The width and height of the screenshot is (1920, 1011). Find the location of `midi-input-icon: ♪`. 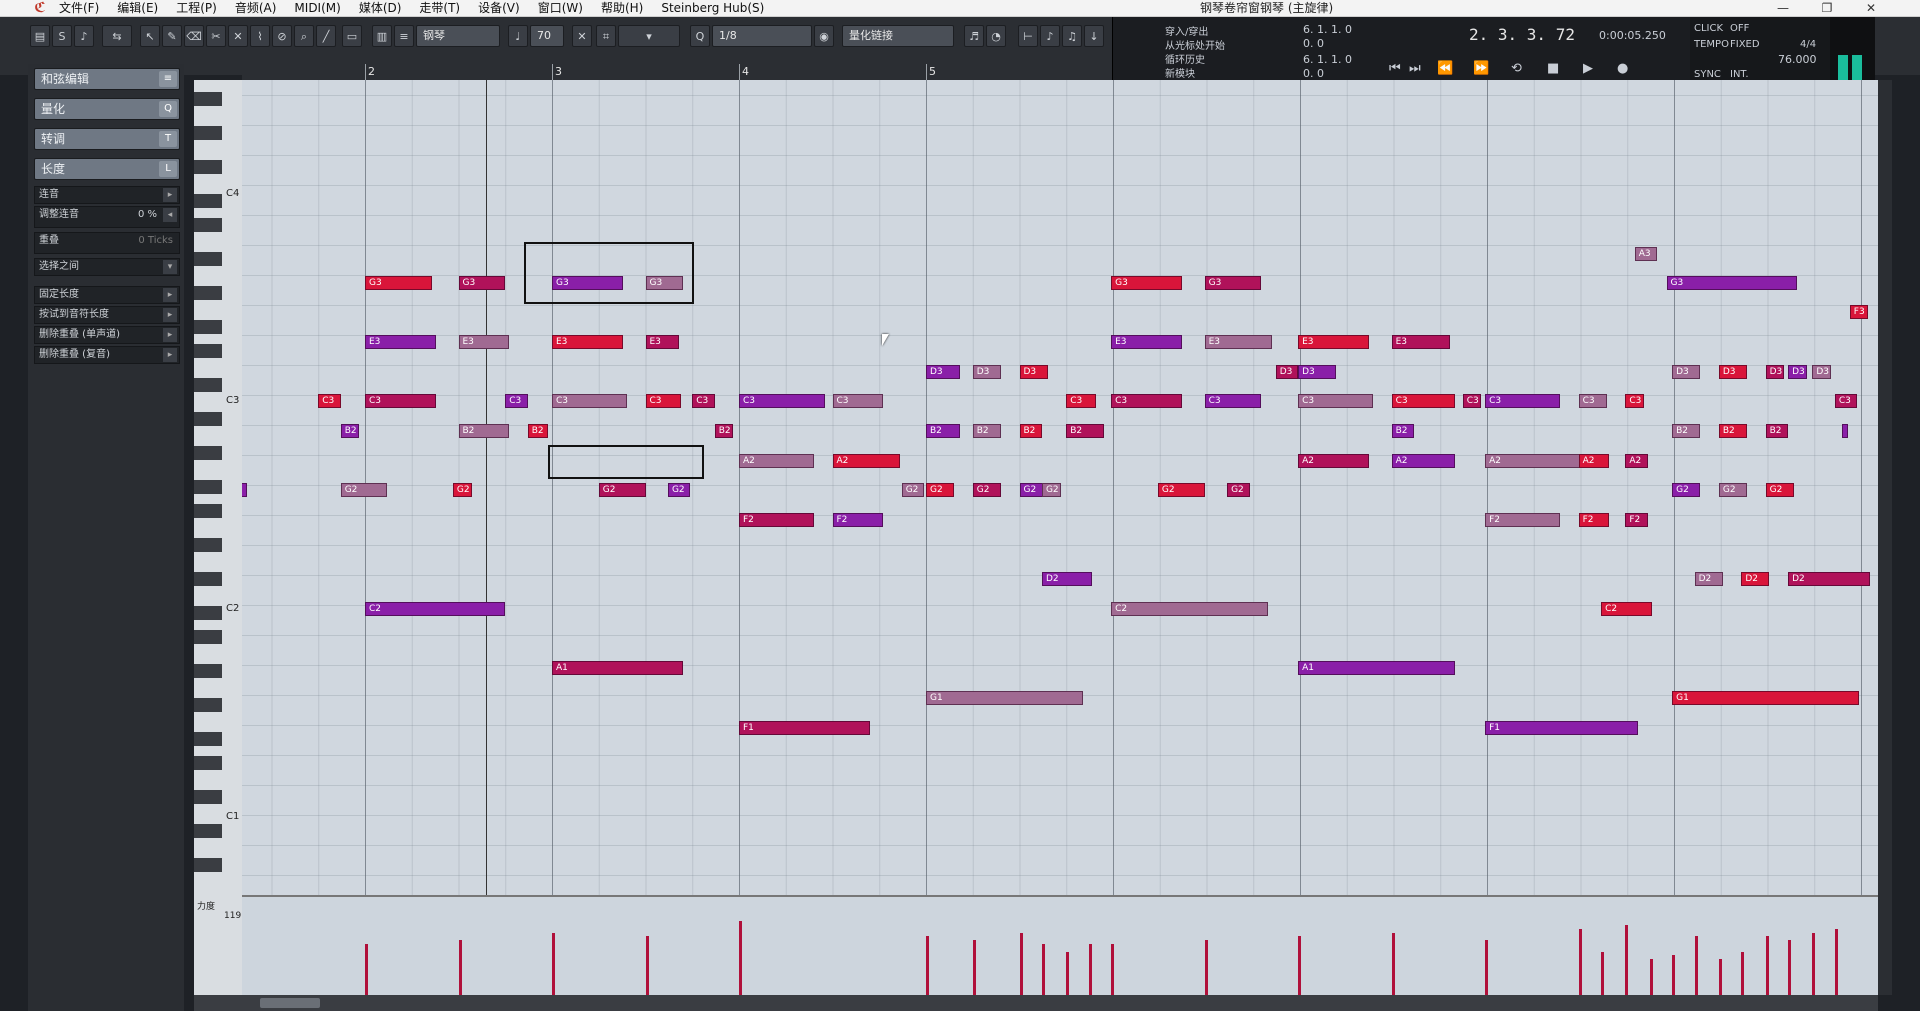

midi-input-icon: ♪ is located at coordinates (1050, 36).